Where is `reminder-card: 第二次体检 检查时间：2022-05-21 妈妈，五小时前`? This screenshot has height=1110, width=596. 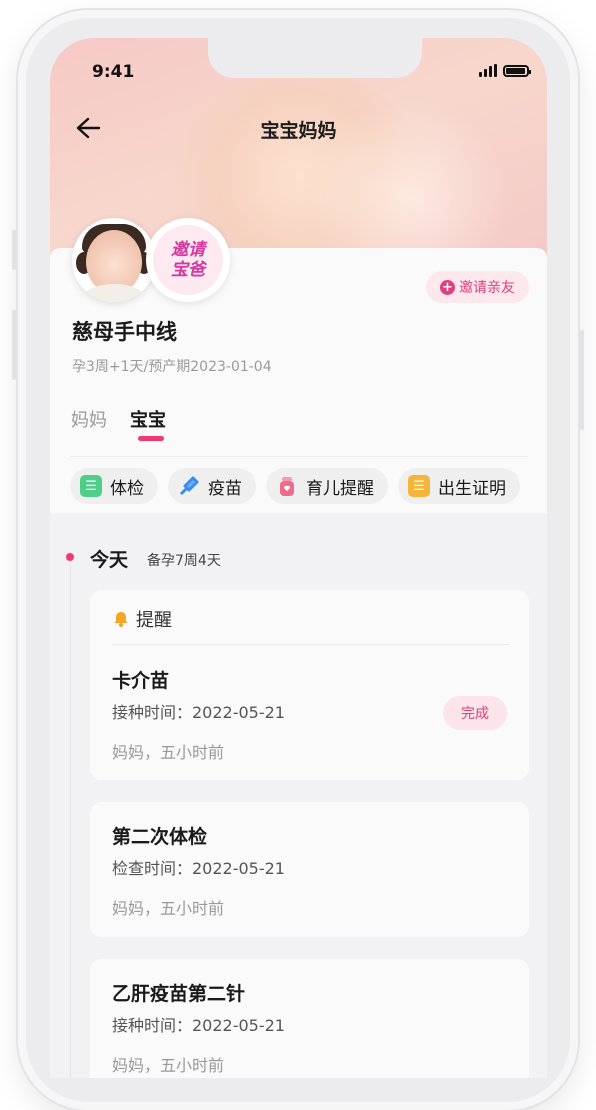
reminder-card: 第二次体检 检查时间：2022-05-21 妈妈，五小时前 is located at coordinates (309, 869).